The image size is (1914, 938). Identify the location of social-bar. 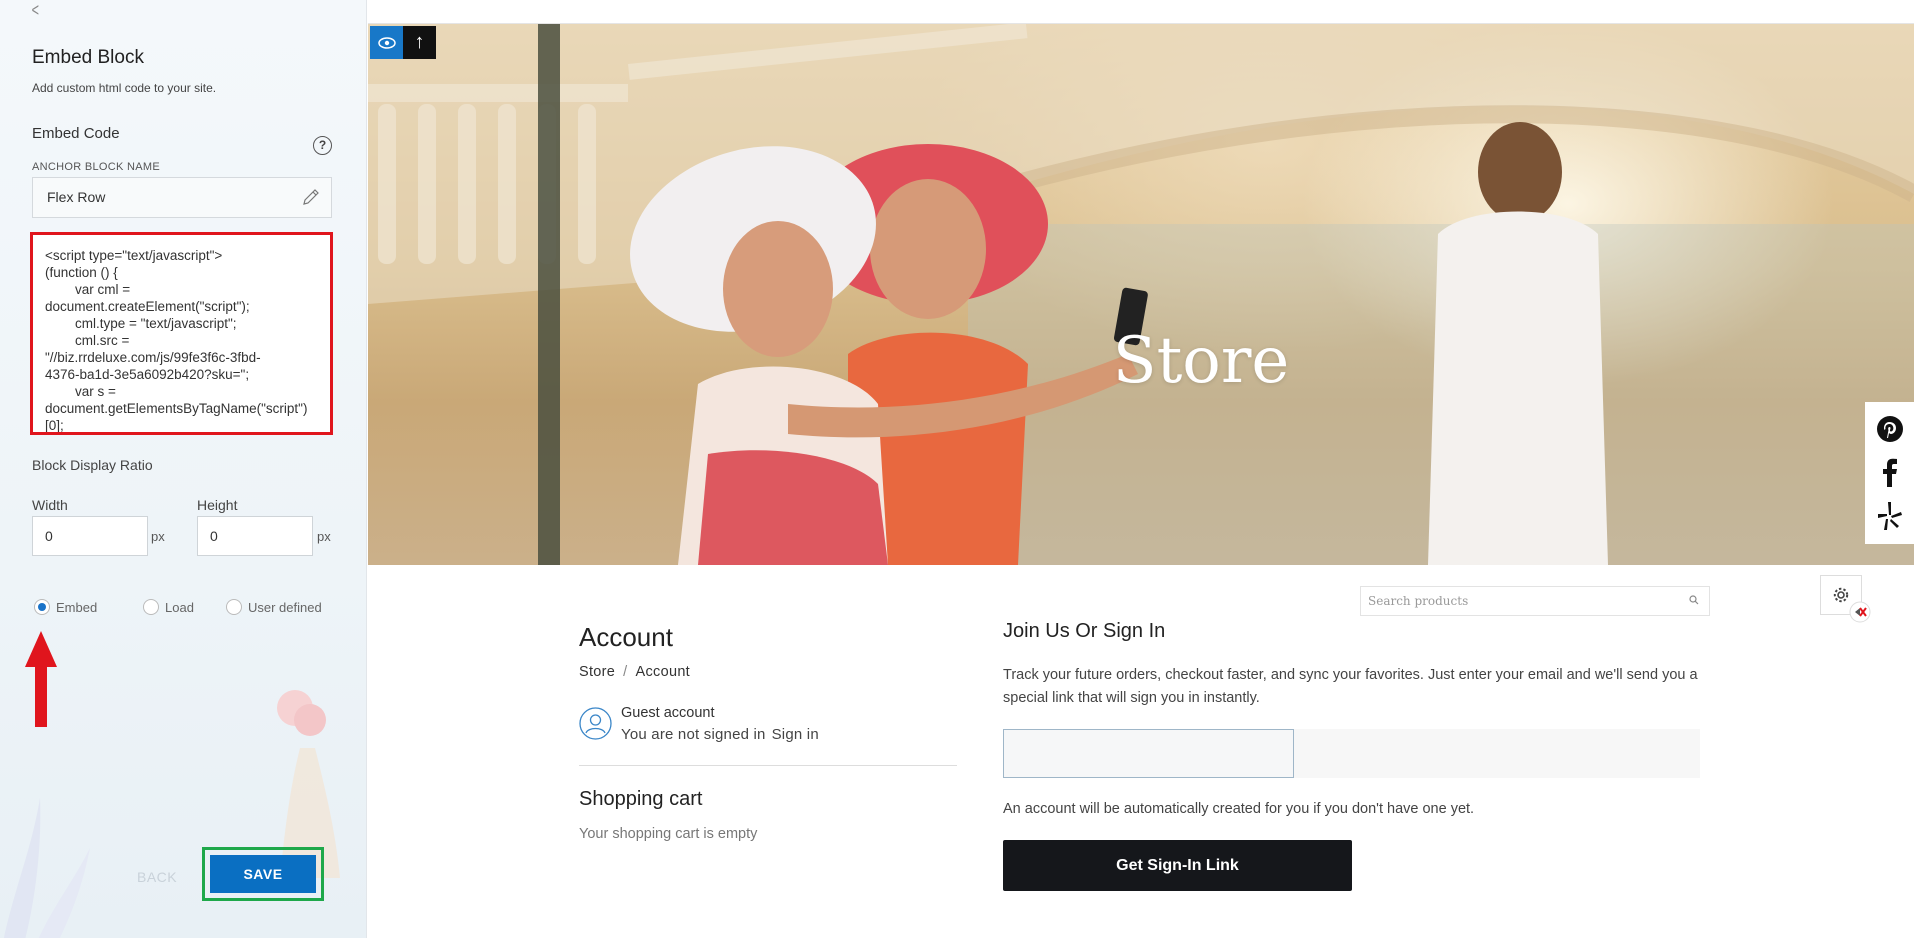
(1889, 473).